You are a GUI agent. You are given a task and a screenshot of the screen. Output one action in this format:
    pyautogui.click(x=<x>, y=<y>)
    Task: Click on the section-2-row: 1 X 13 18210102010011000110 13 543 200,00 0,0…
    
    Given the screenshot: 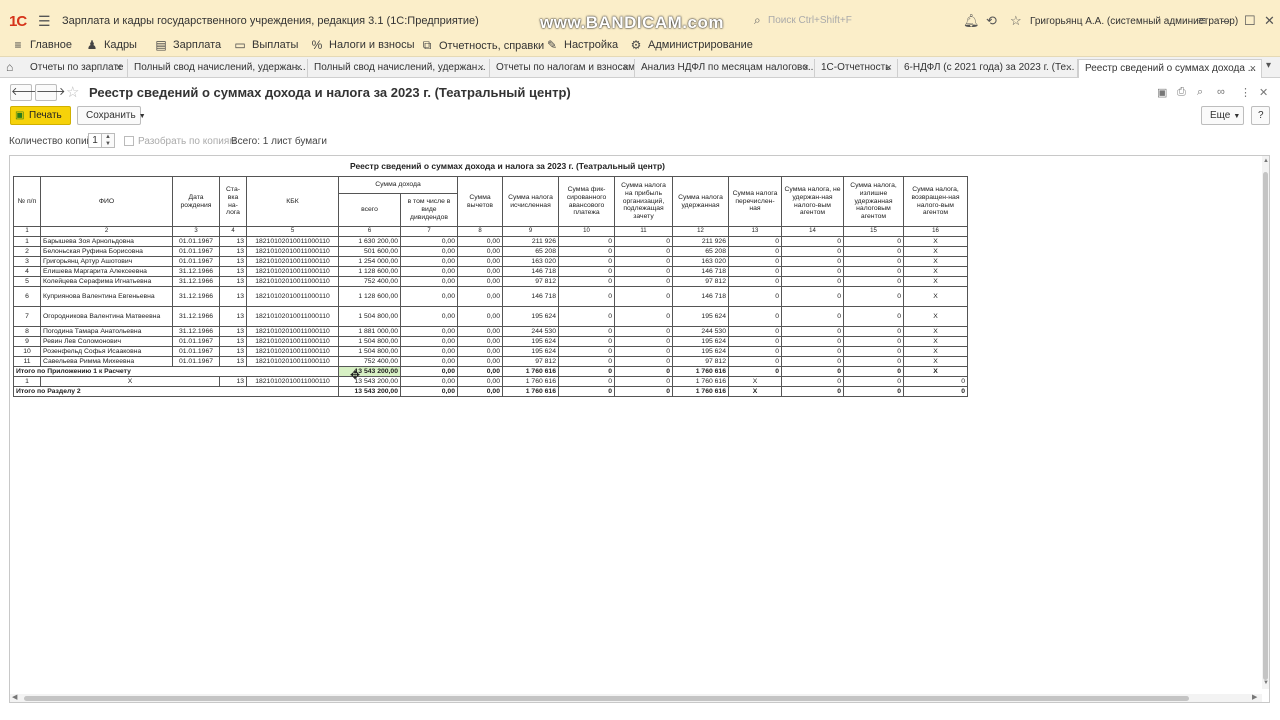 What is the action you would take?
    pyautogui.click(x=490, y=381)
    